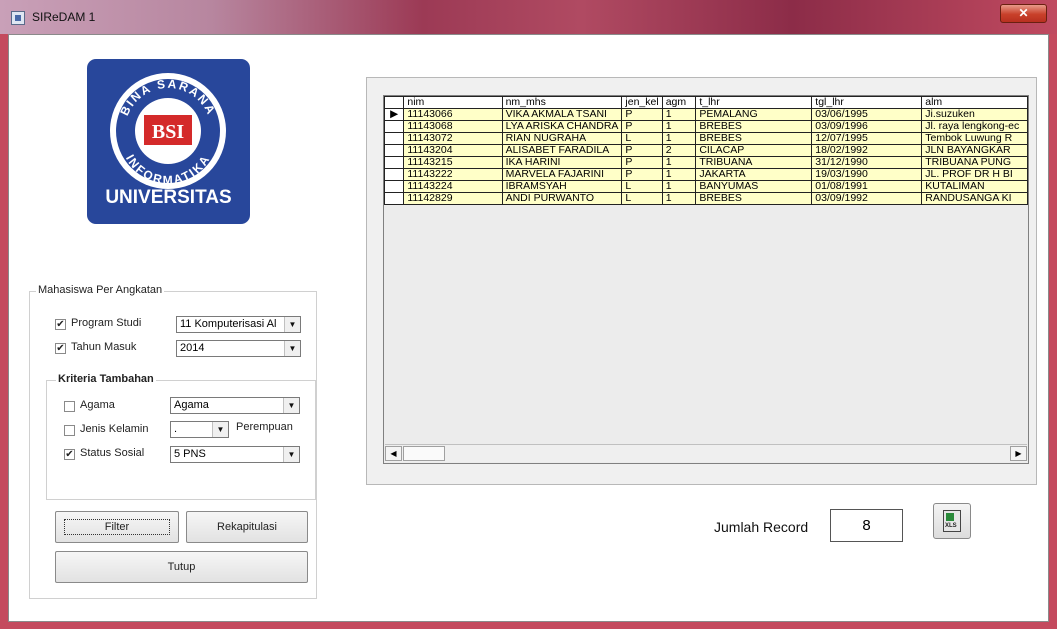 The width and height of the screenshot is (1057, 629). What do you see at coordinates (706, 453) in the screenshot?
I see `horizontal-scrollbar: ◀ ▶` at bounding box center [706, 453].